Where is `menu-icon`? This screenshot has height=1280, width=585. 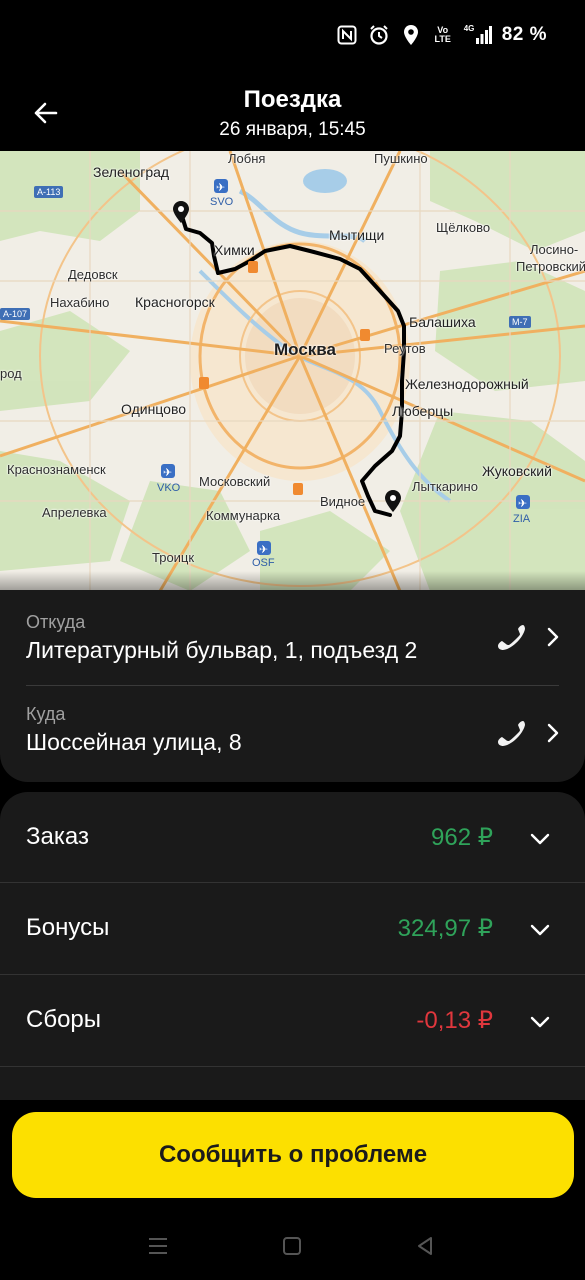
menu-icon is located at coordinates (158, 1246).